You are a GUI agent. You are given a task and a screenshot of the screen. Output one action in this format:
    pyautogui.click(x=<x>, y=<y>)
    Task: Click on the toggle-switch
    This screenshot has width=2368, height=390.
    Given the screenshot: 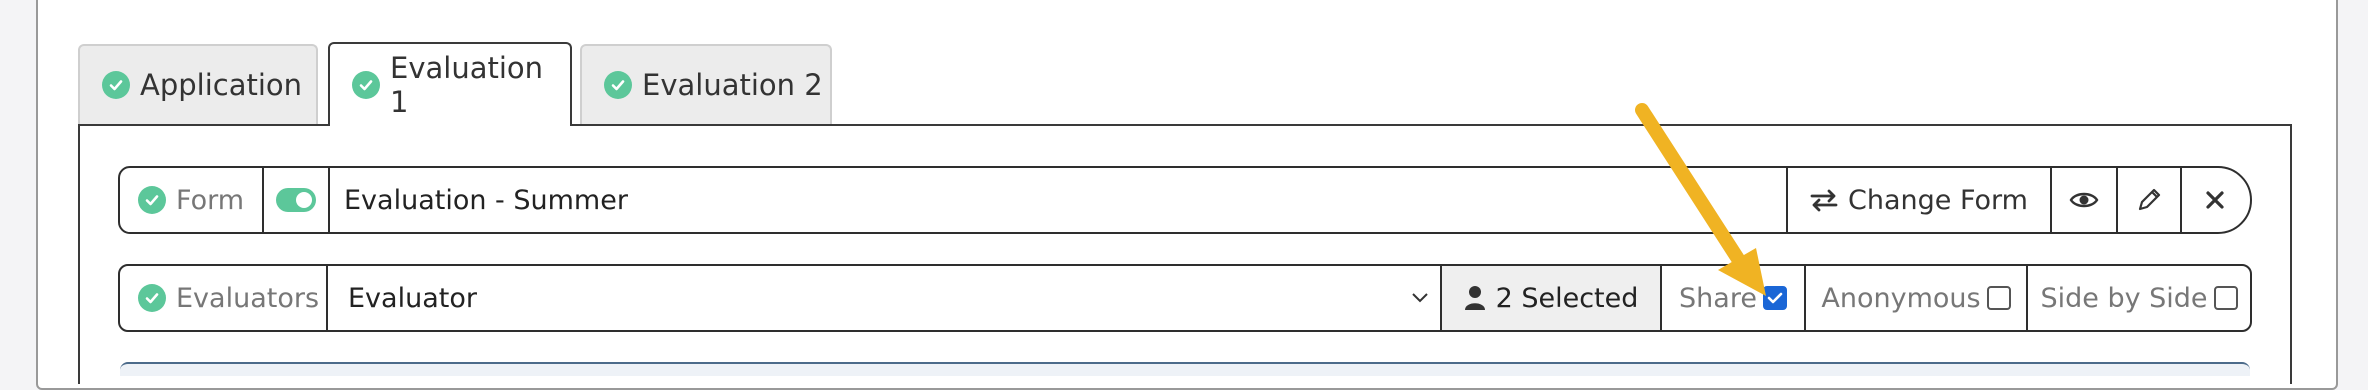 What is the action you would take?
    pyautogui.click(x=296, y=200)
    